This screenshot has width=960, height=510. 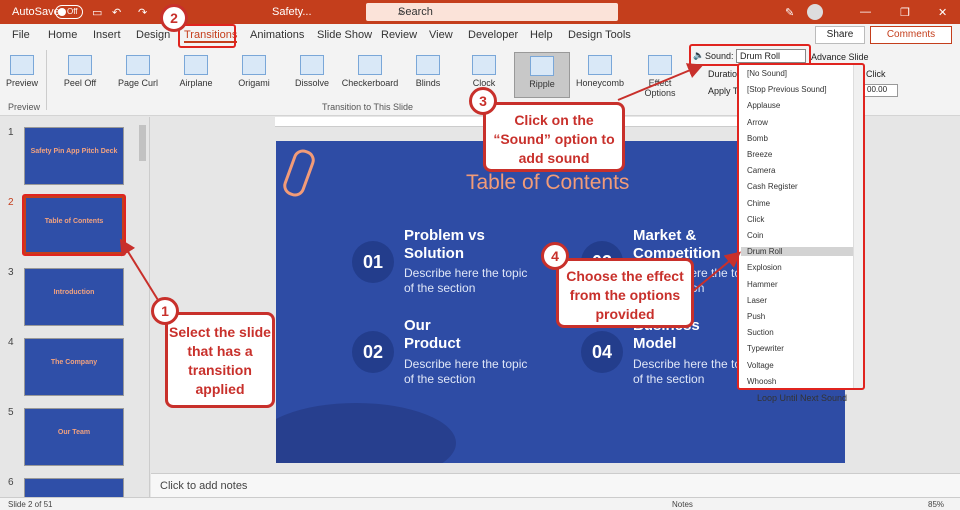 I want to click on thumb-number: 6, so click(x=11, y=482).